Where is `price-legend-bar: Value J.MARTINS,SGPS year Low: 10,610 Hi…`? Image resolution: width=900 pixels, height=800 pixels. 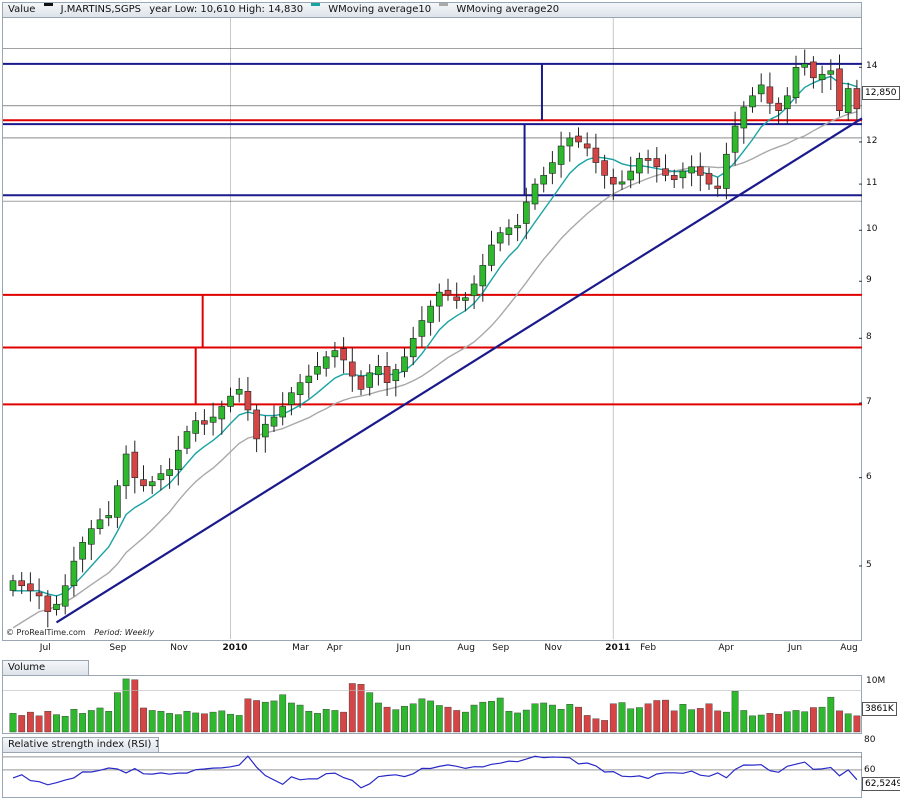 price-legend-bar: Value J.MARTINS,SGPS year Low: 10,610 Hi… is located at coordinates (432, 10).